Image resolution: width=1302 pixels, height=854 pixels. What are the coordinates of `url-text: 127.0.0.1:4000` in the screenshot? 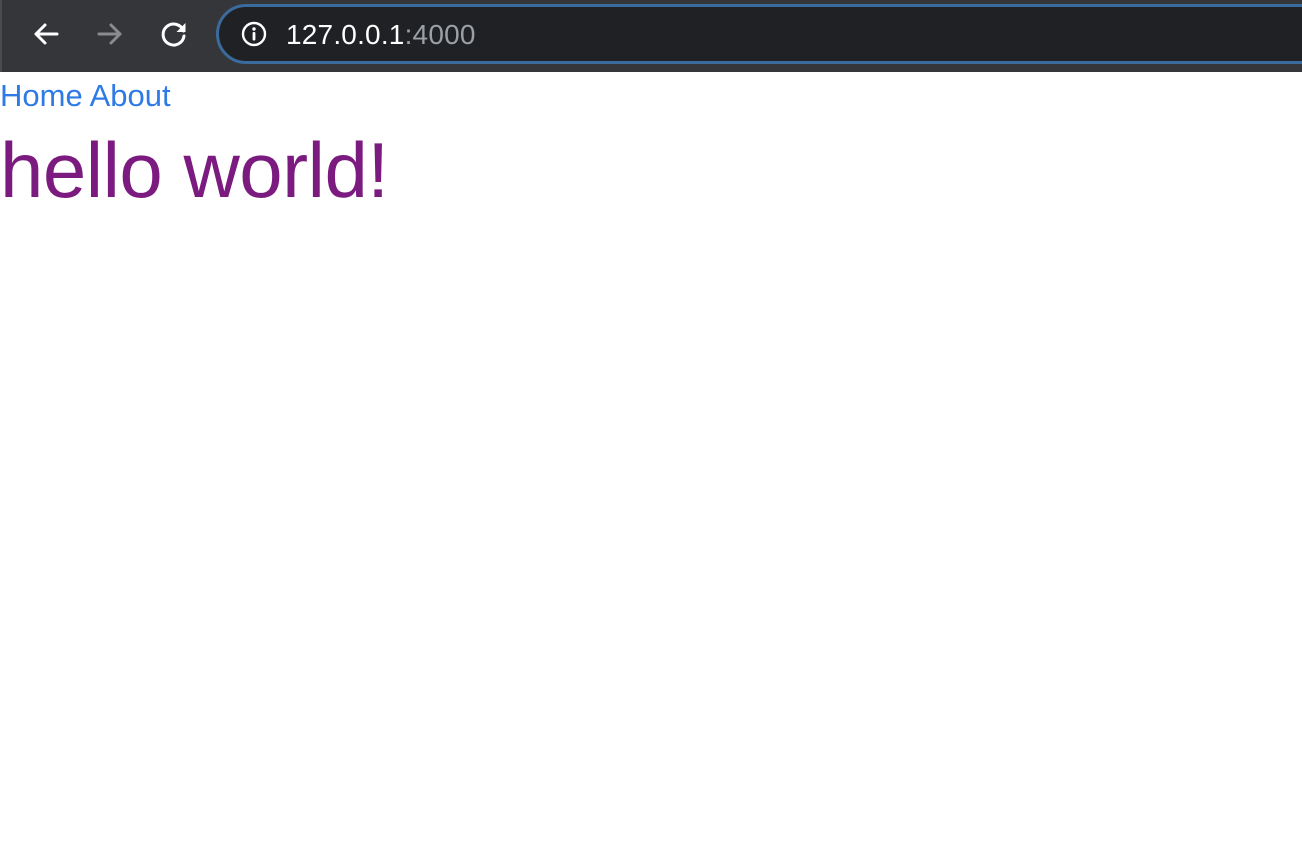 It's located at (381, 35).